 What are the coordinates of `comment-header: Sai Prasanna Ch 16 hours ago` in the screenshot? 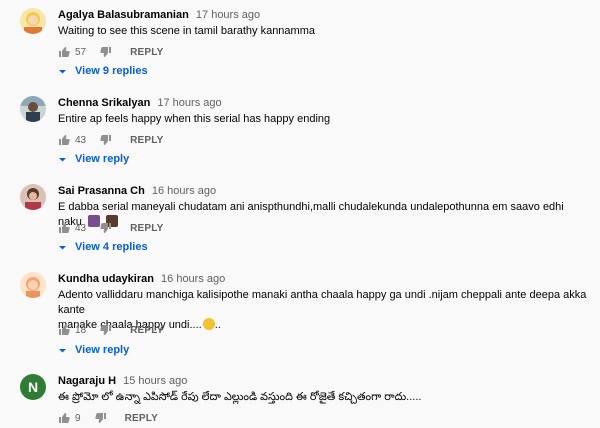 It's located at (137, 191).